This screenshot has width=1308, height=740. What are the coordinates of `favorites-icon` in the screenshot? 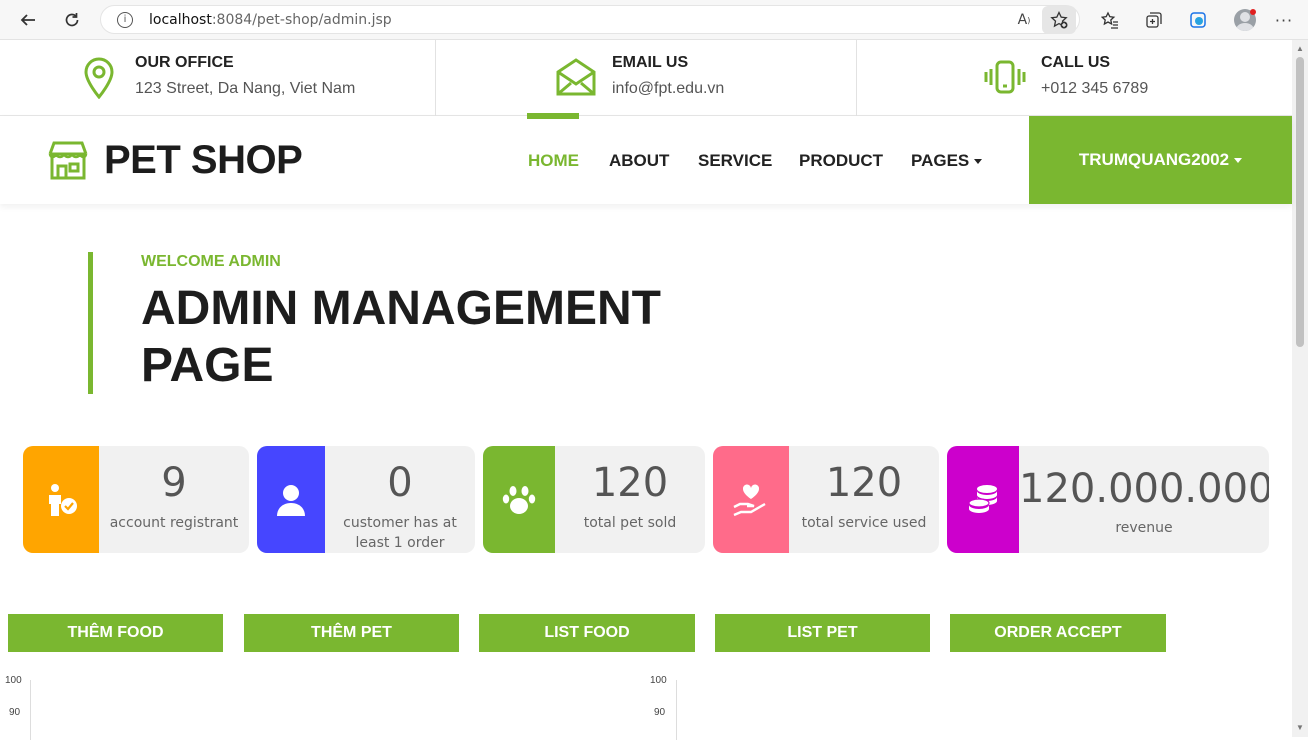 It's located at (1110, 20).